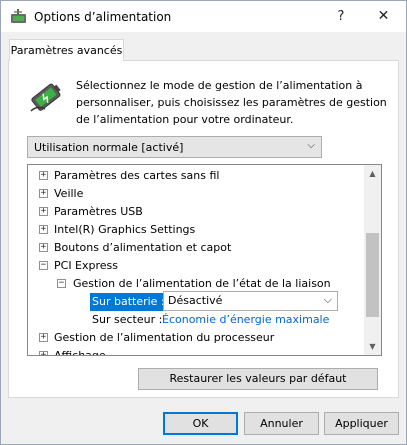 The height and width of the screenshot is (445, 407). Describe the element at coordinates (258, 379) in the screenshot. I see `restore-defaults-button: Restaurer les valeurs par défaut` at that location.